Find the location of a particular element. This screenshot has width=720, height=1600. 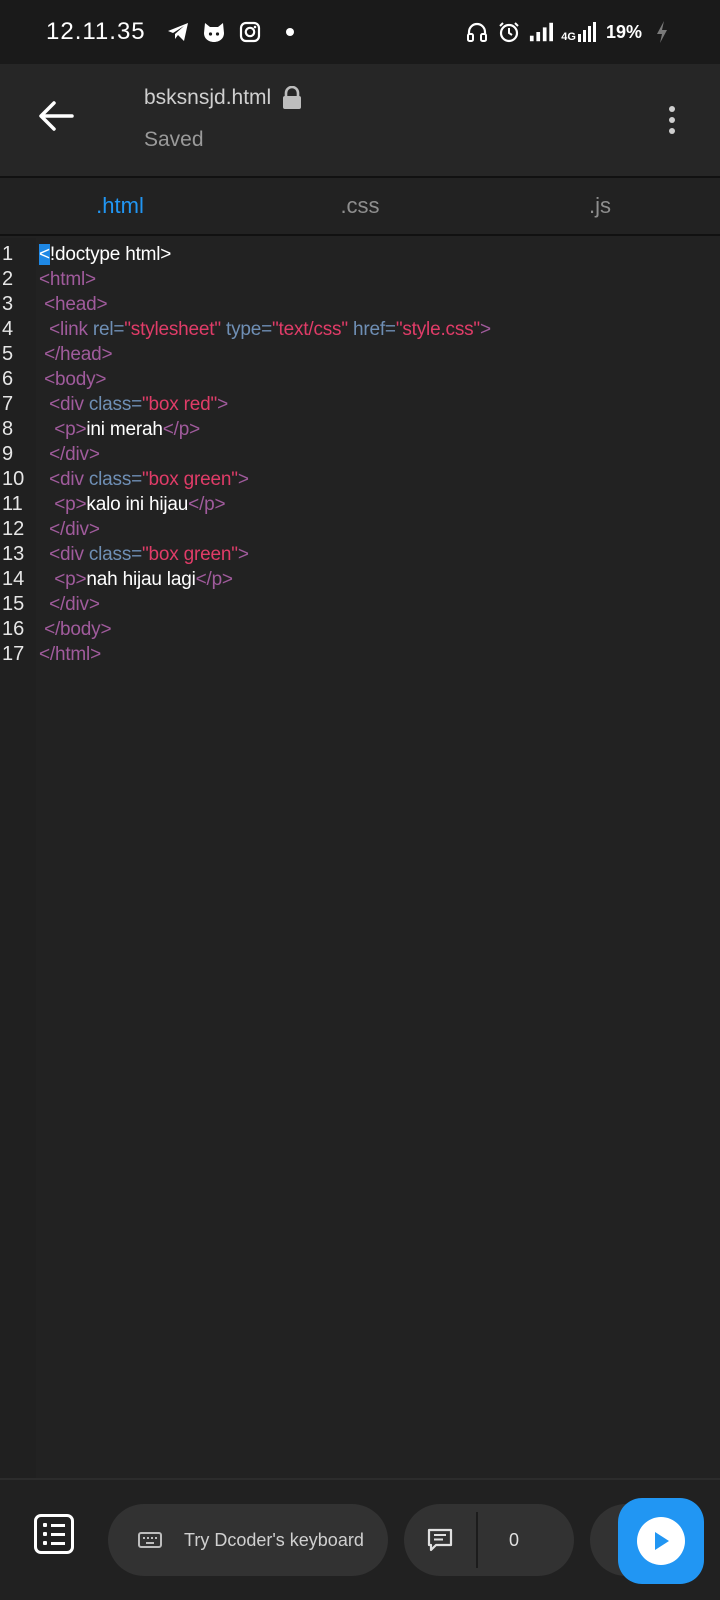

line-number-gutter: 1 2 3 4 5 6 7 8 9 10 11 12 13 14 15 16 17 is located at coordinates (18, 858).